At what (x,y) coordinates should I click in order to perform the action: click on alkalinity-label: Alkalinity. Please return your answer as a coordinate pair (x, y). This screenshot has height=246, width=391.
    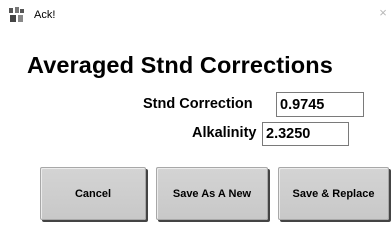
    Looking at the image, I should click on (224, 133).